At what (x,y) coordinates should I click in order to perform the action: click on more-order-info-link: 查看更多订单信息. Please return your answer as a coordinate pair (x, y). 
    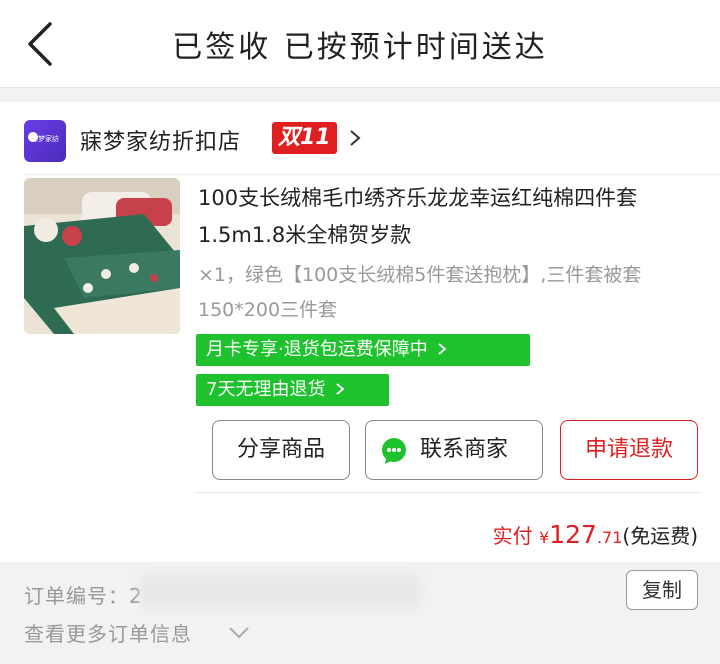
    Looking at the image, I should click on (108, 632).